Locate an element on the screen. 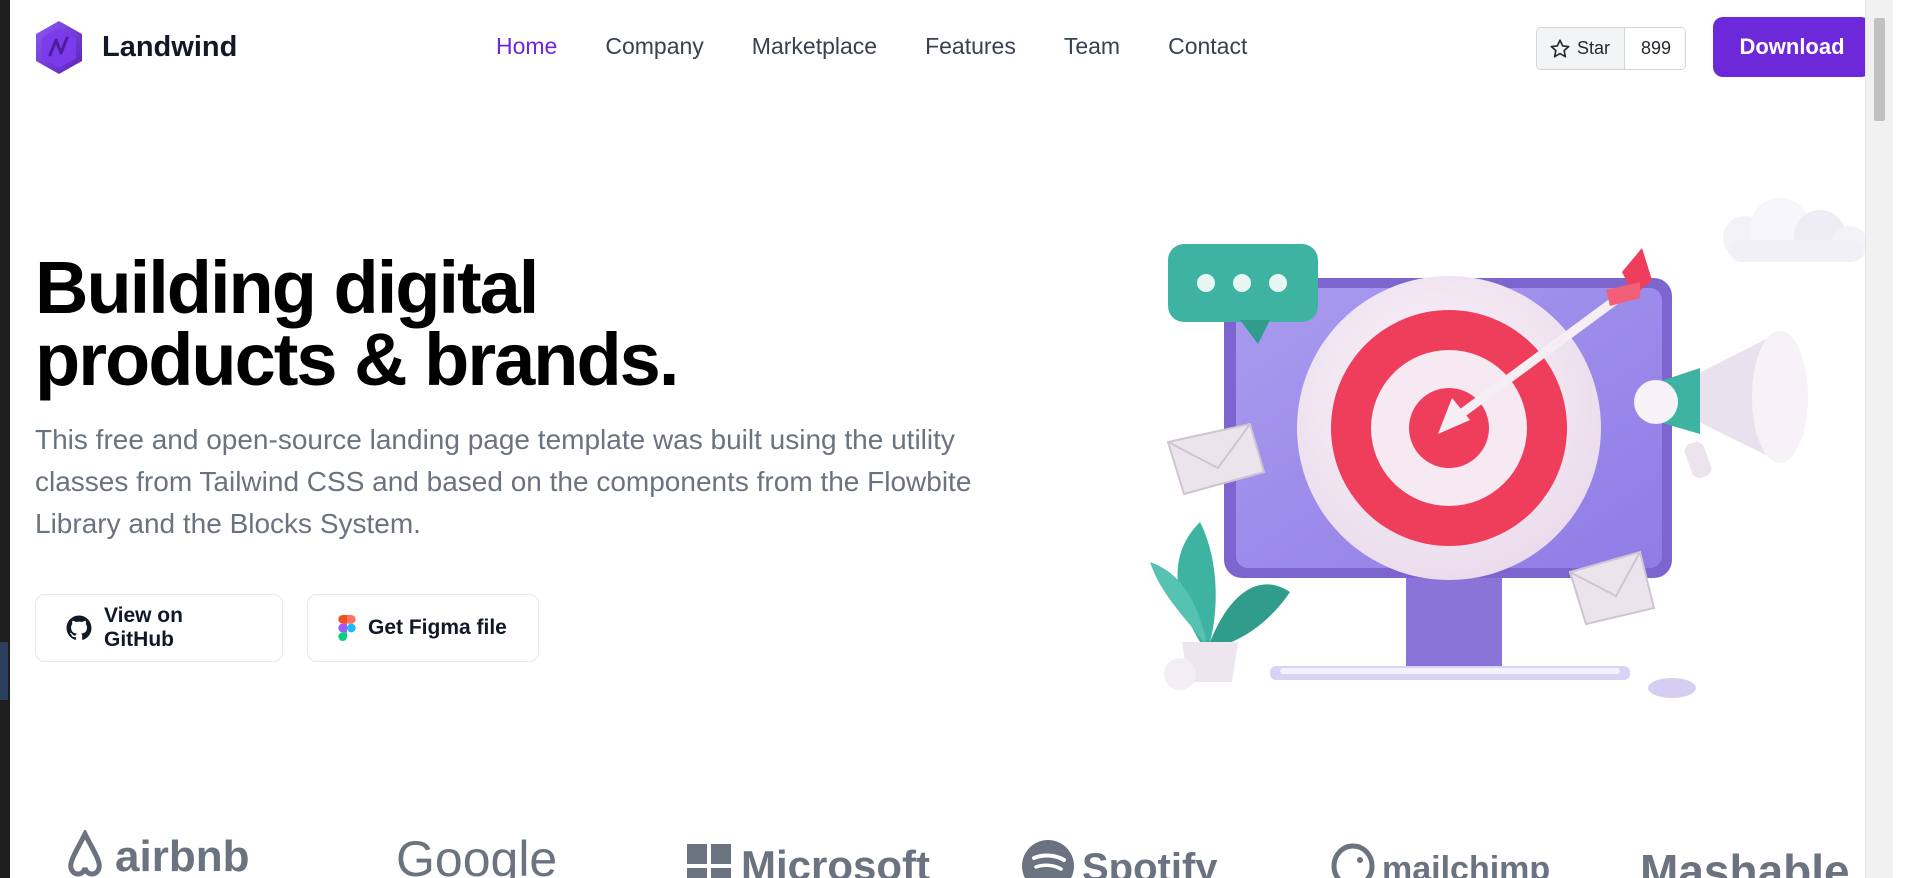  nav-marketplace: Marketplace is located at coordinates (814, 46).